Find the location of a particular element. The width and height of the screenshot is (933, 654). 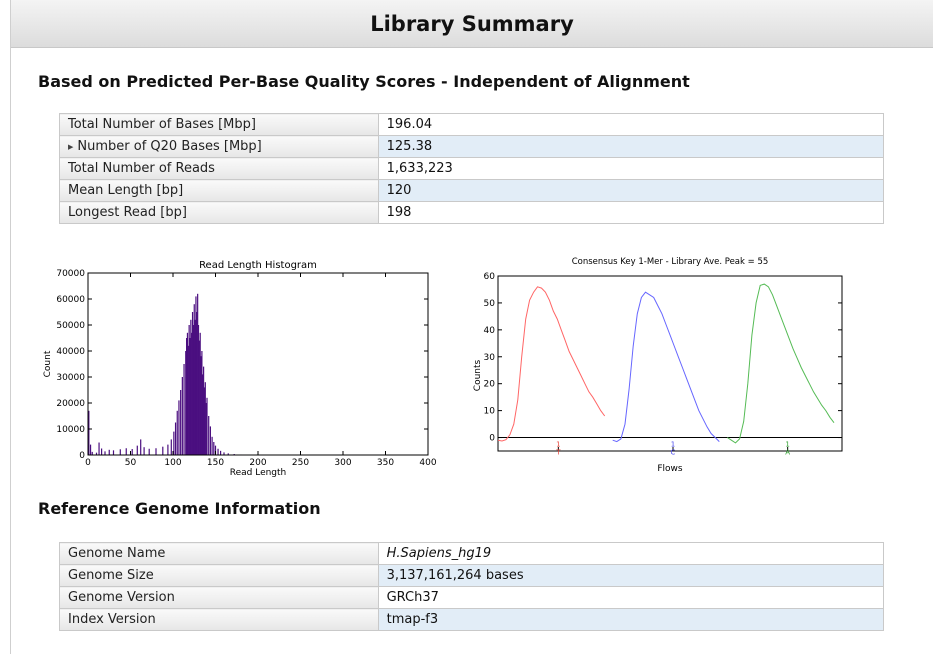

row-label: Genome Name is located at coordinates (219, 553).